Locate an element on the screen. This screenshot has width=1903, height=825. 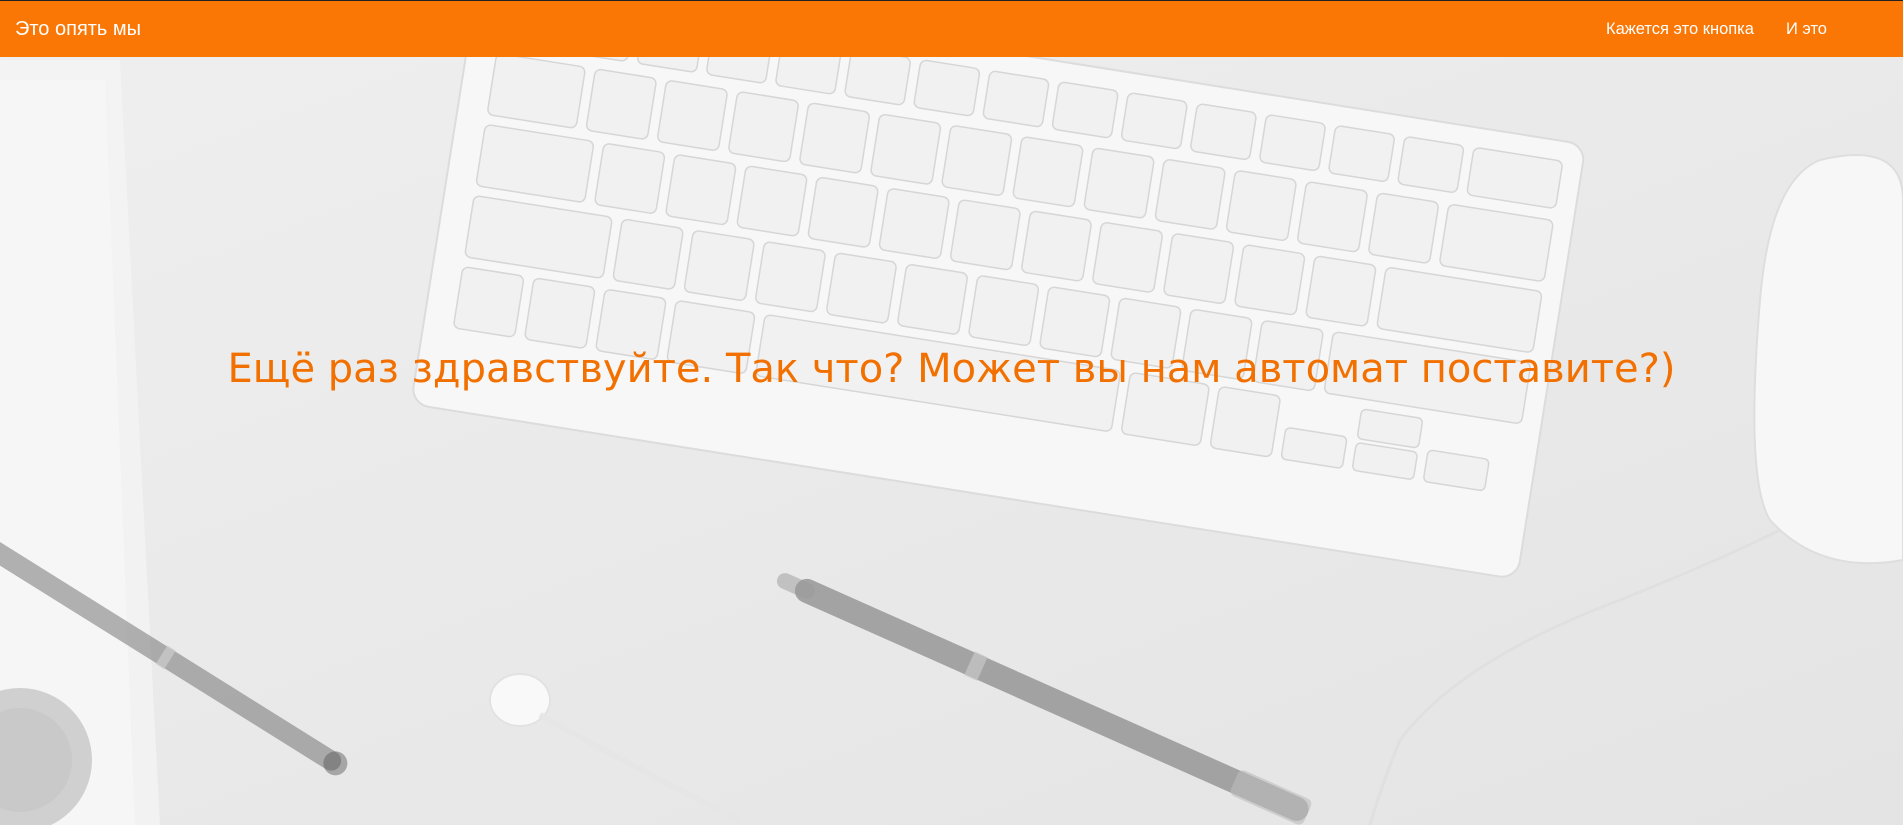
nav-links: Кажется это кнопка И это is located at coordinates (1716, 29).